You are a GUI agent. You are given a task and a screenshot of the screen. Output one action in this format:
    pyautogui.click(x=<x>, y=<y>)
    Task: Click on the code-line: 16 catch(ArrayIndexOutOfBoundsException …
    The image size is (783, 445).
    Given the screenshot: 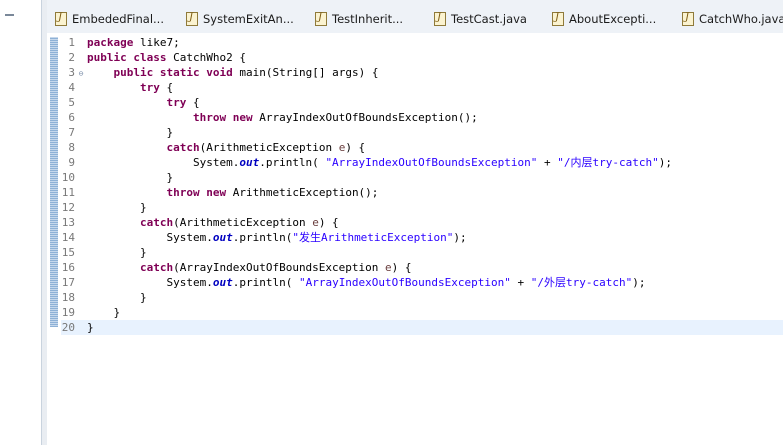 What is the action you would take?
    pyautogui.click(x=422, y=267)
    